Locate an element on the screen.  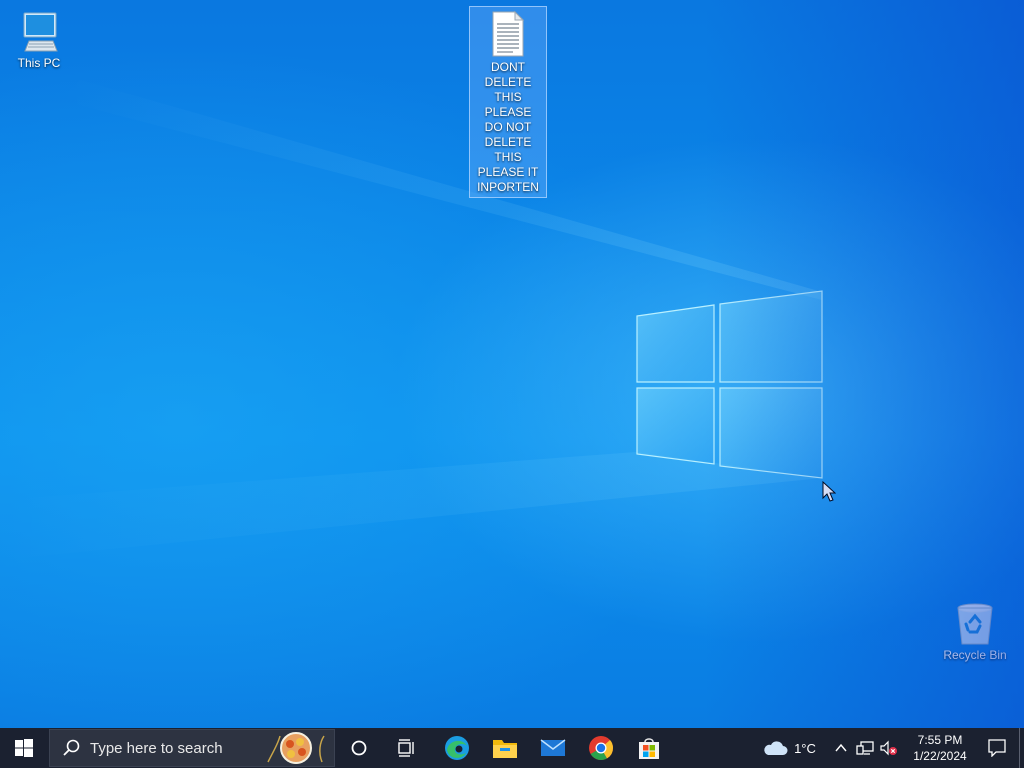
notification-icon is located at coordinates (997, 748).